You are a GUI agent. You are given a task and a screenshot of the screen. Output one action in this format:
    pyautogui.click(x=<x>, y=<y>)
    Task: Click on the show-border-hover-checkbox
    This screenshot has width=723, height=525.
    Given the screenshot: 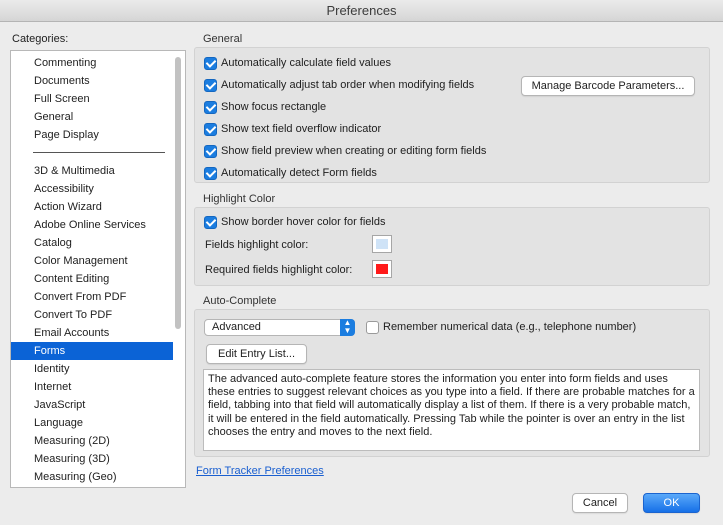 What is the action you would take?
    pyautogui.click(x=210, y=222)
    